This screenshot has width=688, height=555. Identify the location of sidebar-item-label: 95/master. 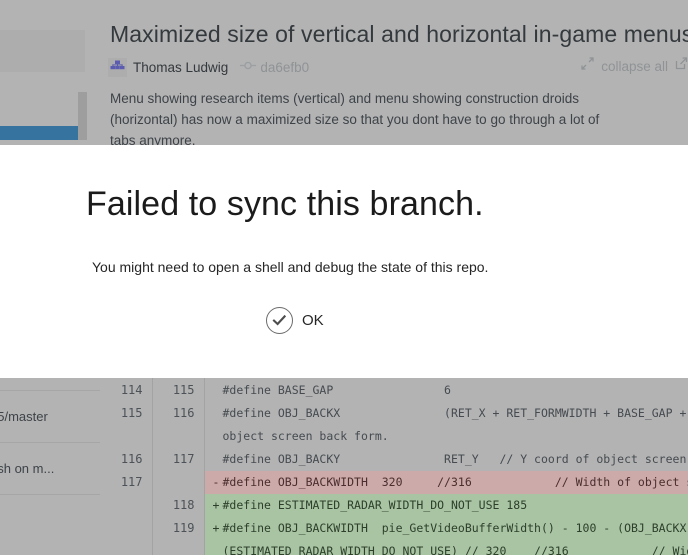
(24, 416).